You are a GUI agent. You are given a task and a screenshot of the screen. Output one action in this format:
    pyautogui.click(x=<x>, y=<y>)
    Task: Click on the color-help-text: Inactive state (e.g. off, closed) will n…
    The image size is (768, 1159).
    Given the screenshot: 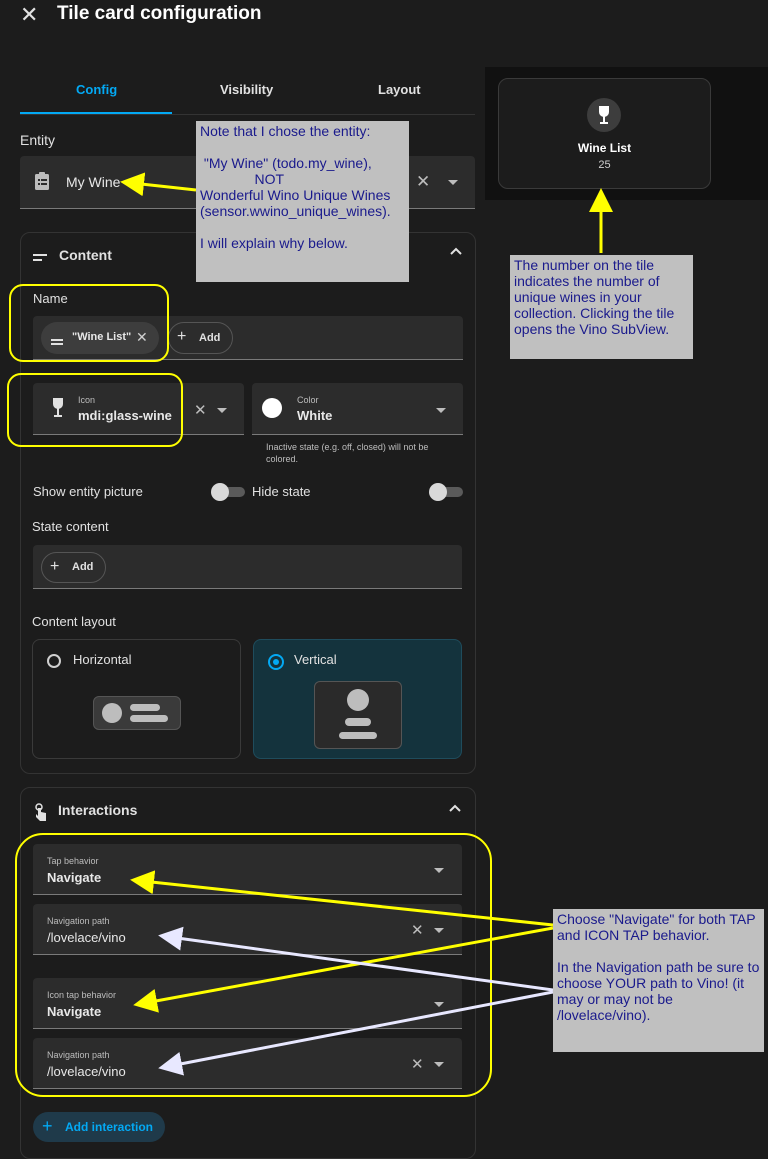 What is the action you would take?
    pyautogui.click(x=347, y=453)
    